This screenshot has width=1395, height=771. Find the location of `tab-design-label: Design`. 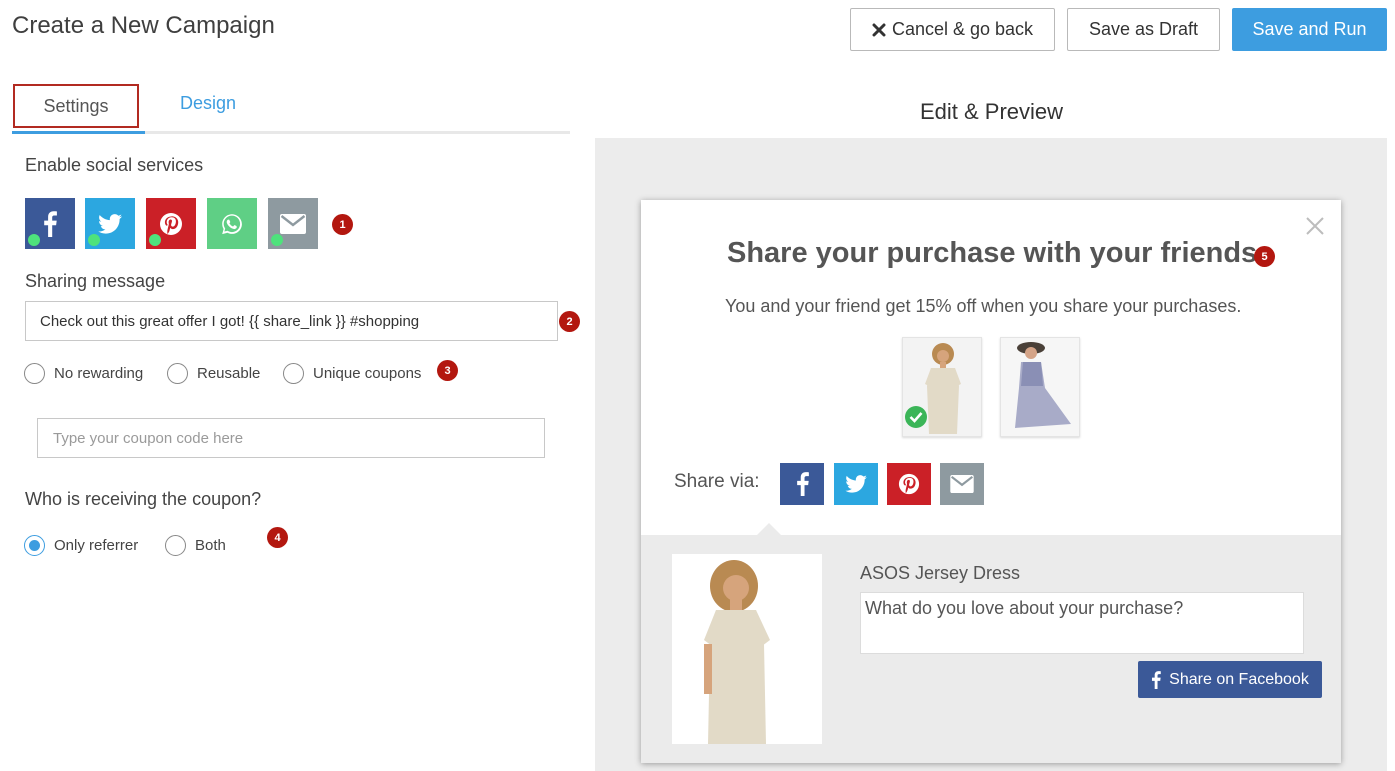

tab-design-label: Design is located at coordinates (208, 103).